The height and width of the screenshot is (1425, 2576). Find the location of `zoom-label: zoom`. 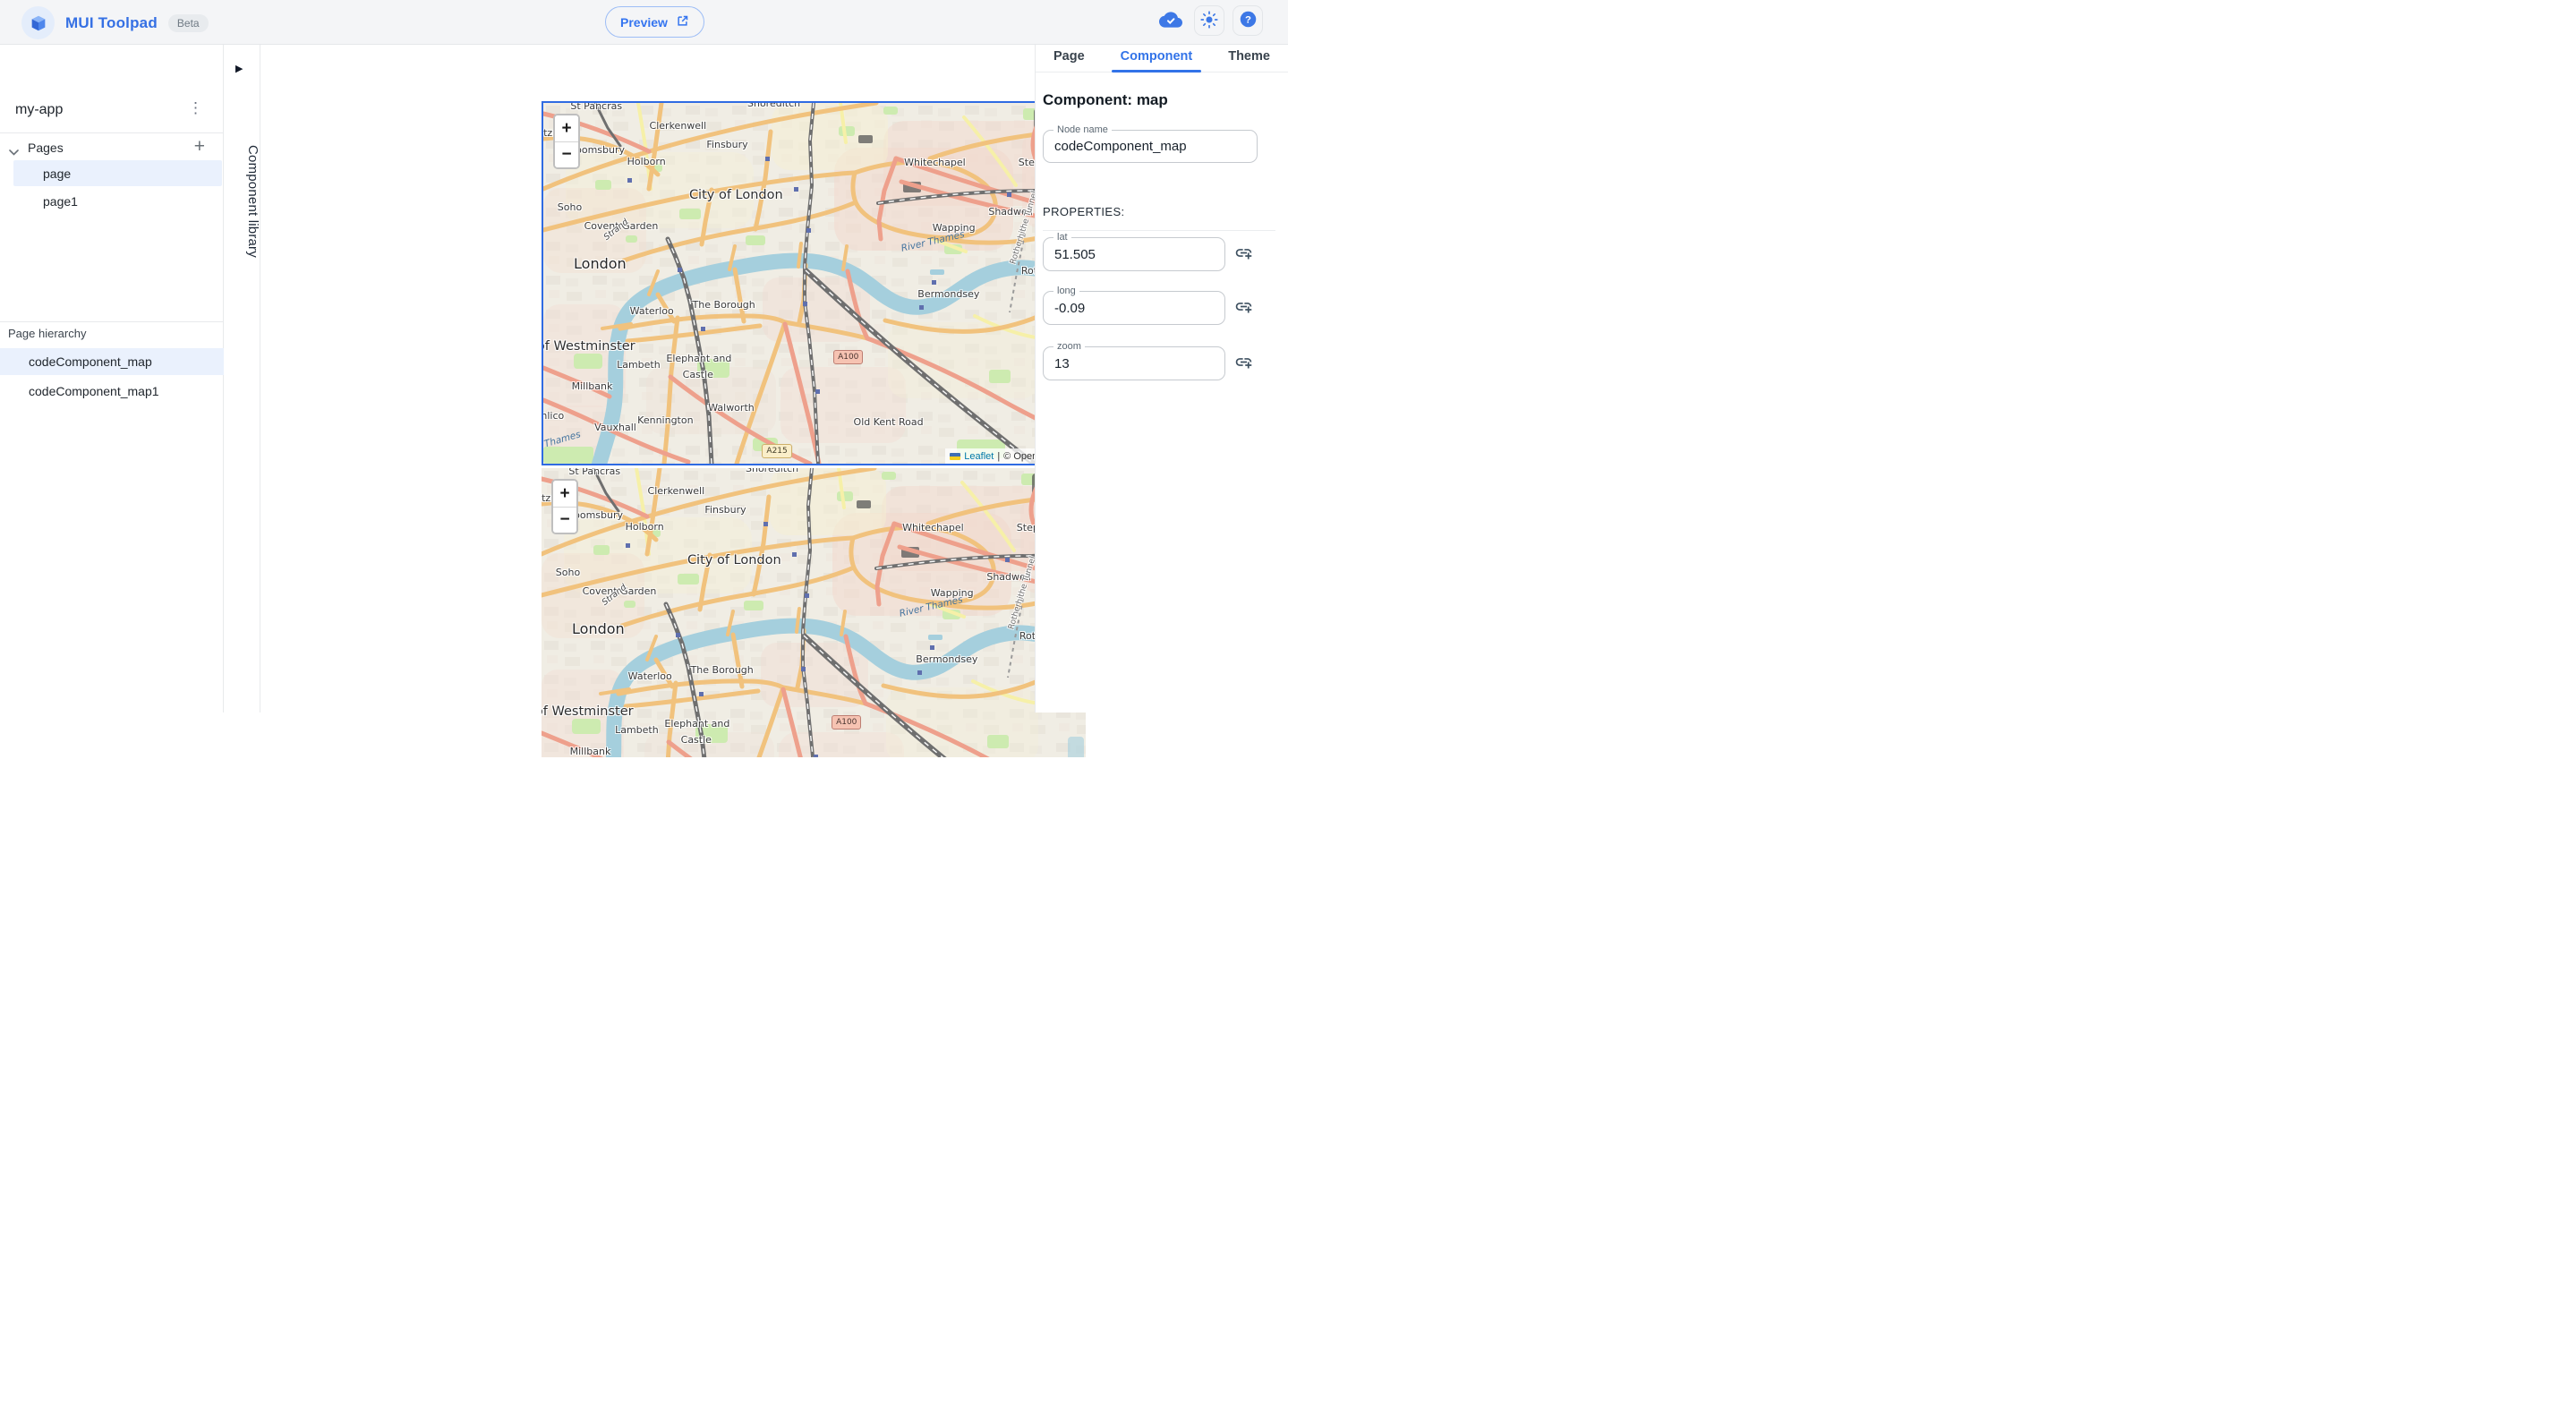

zoom-label: zoom is located at coordinates (1069, 347).